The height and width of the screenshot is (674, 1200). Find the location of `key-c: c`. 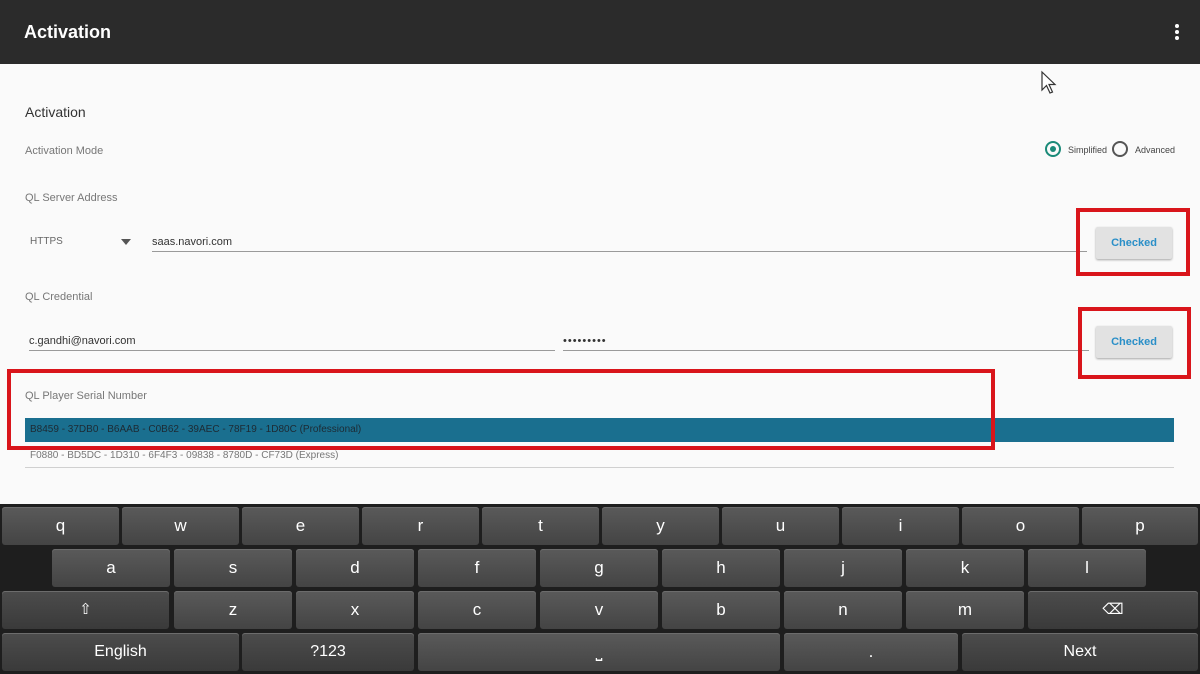

key-c: c is located at coordinates (477, 610).